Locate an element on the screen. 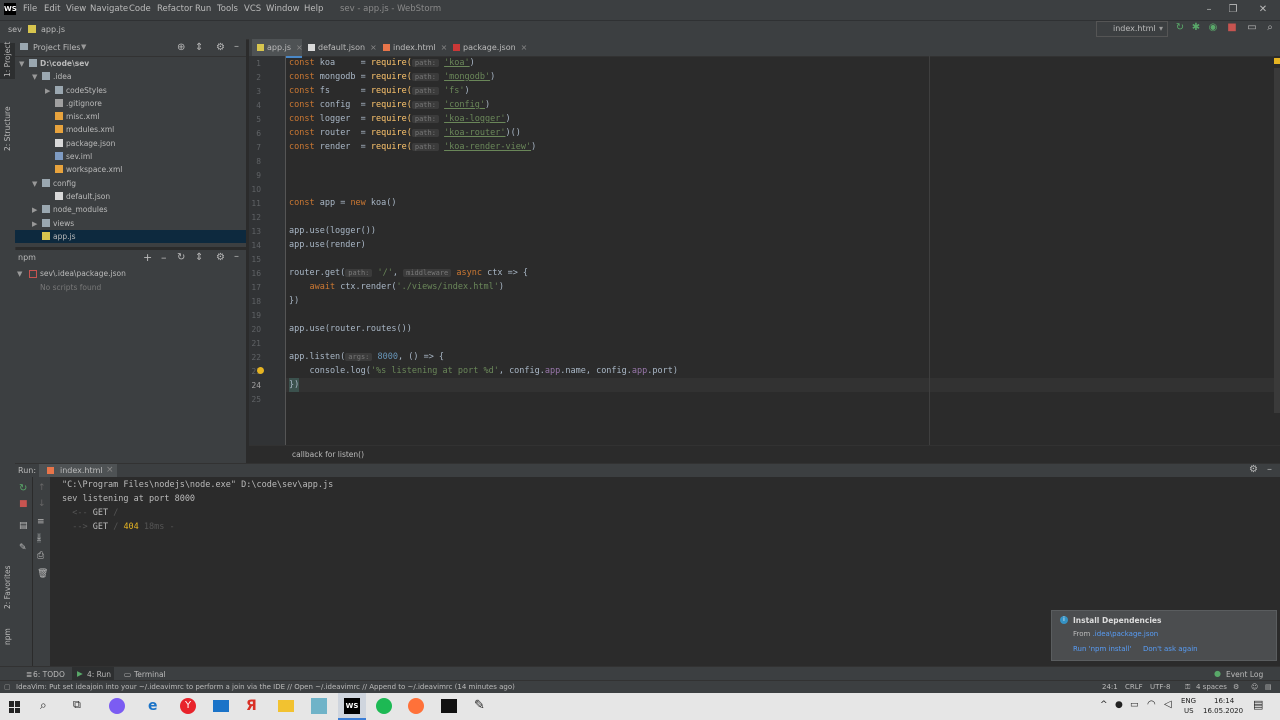 The height and width of the screenshot is (720, 1280). tab-index-html: index.html × is located at coordinates (417, 47).